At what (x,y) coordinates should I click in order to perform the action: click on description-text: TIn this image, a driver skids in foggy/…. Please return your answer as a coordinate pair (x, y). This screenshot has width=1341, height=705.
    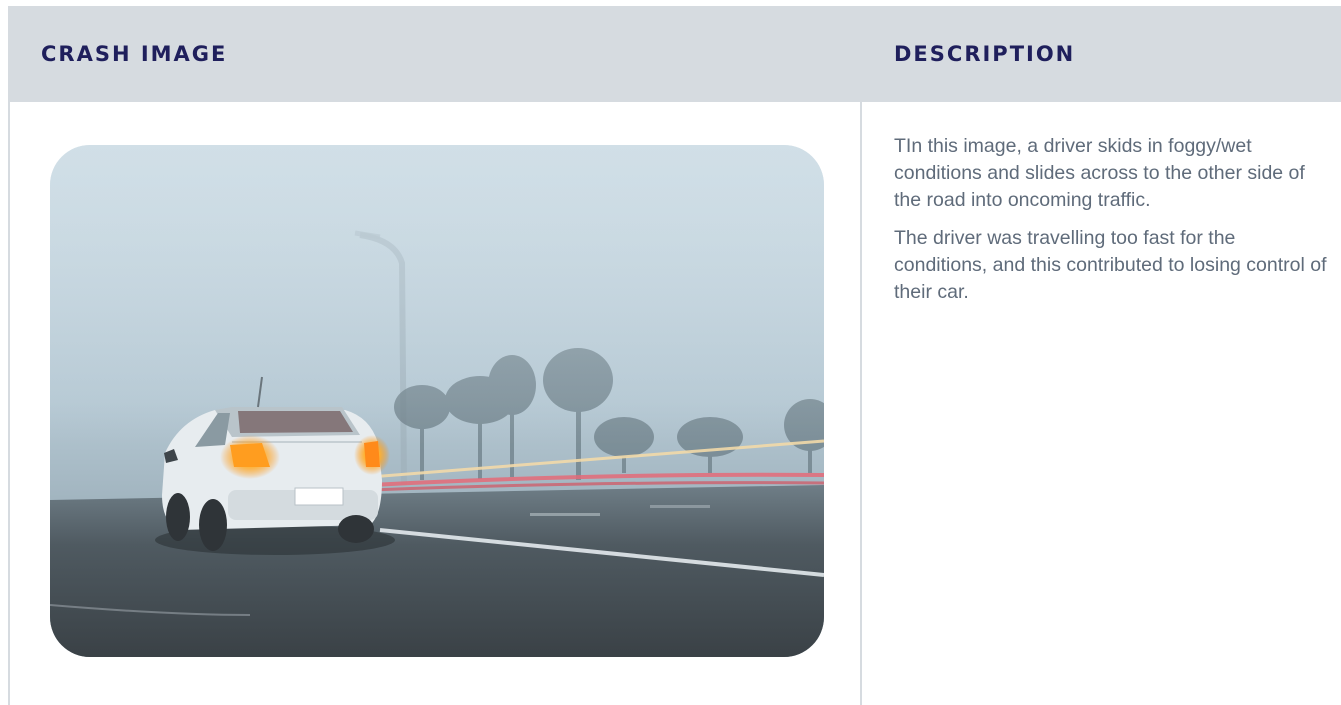
    Looking at the image, I should click on (1114, 225).